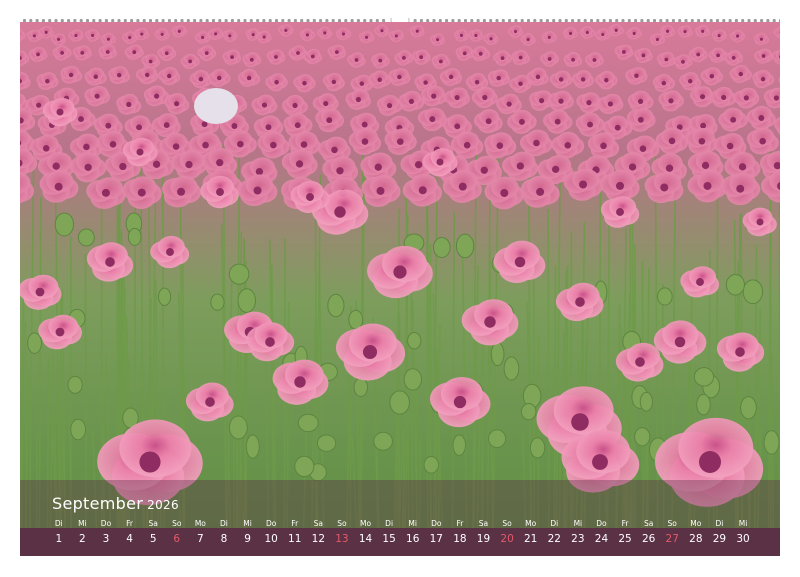 The width and height of the screenshot is (800, 577). I want to click on day-number: 6, so click(177, 539).